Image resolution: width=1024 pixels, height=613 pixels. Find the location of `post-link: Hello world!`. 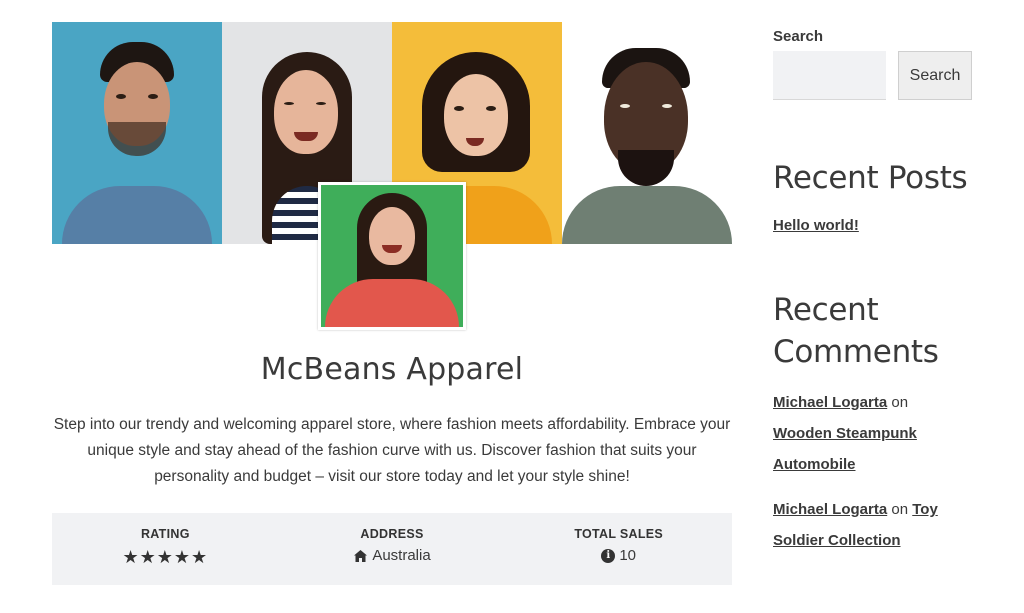

post-link: Hello world! is located at coordinates (878, 225).